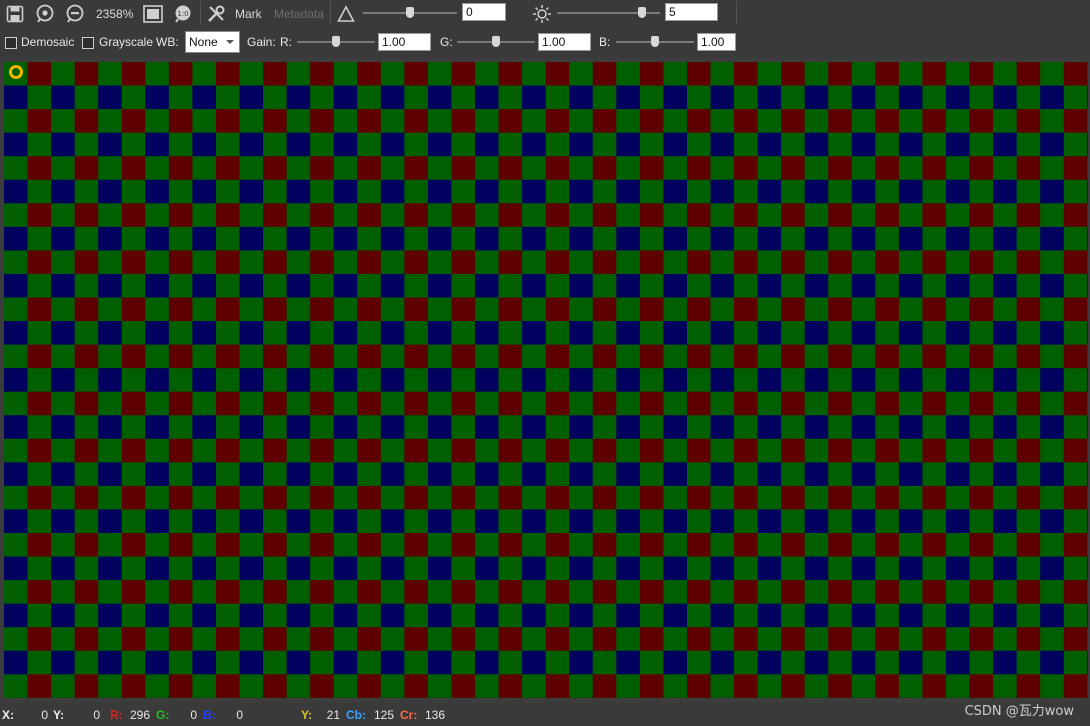 This screenshot has height=726, width=1090. Describe the element at coordinates (203, 42) in the screenshot. I see `wb-selected-value: None` at that location.